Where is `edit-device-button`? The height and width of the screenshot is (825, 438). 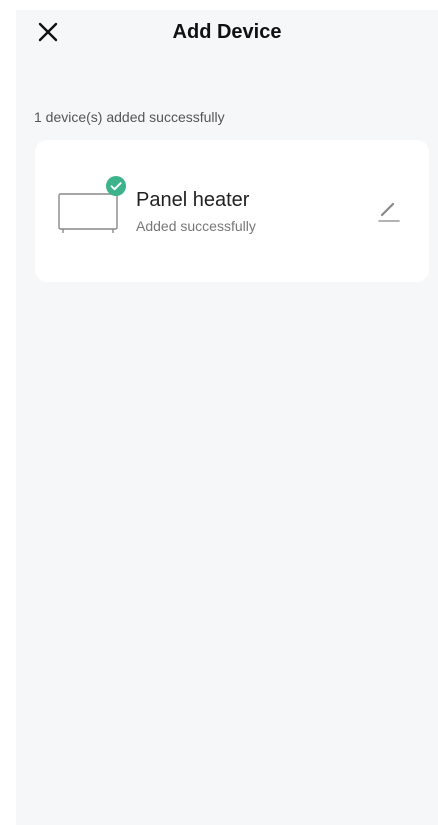 edit-device-button is located at coordinates (389, 211).